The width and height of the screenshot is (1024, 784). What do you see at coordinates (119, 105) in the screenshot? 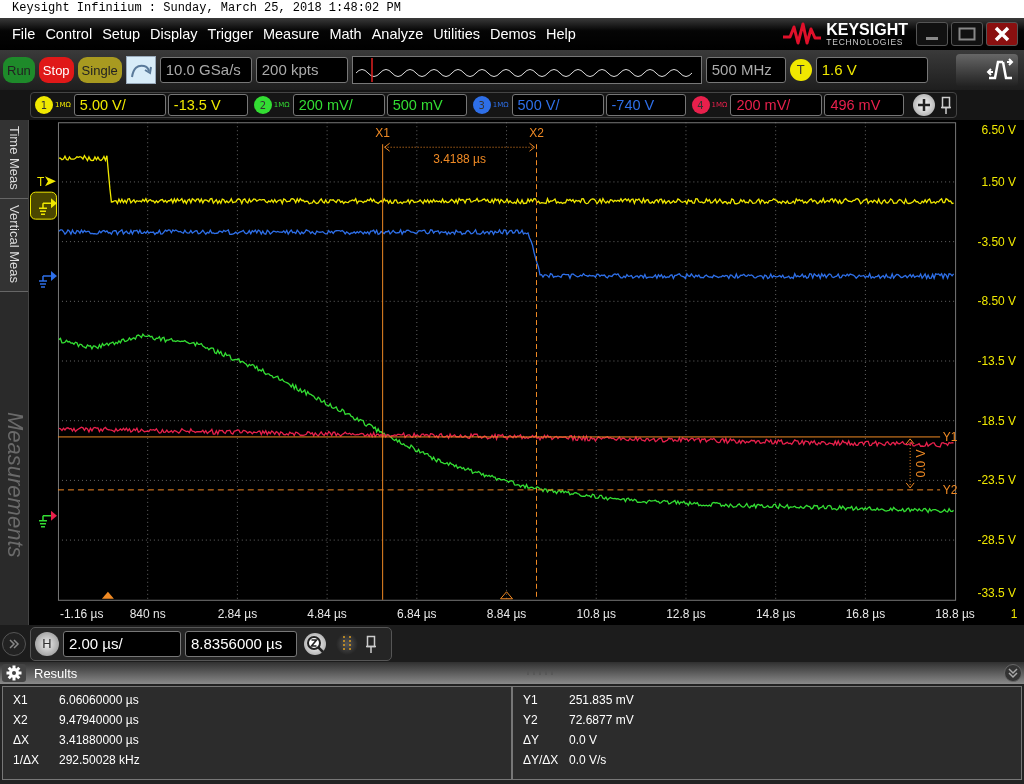
I see `channel-scale-field: 5.00 V/` at bounding box center [119, 105].